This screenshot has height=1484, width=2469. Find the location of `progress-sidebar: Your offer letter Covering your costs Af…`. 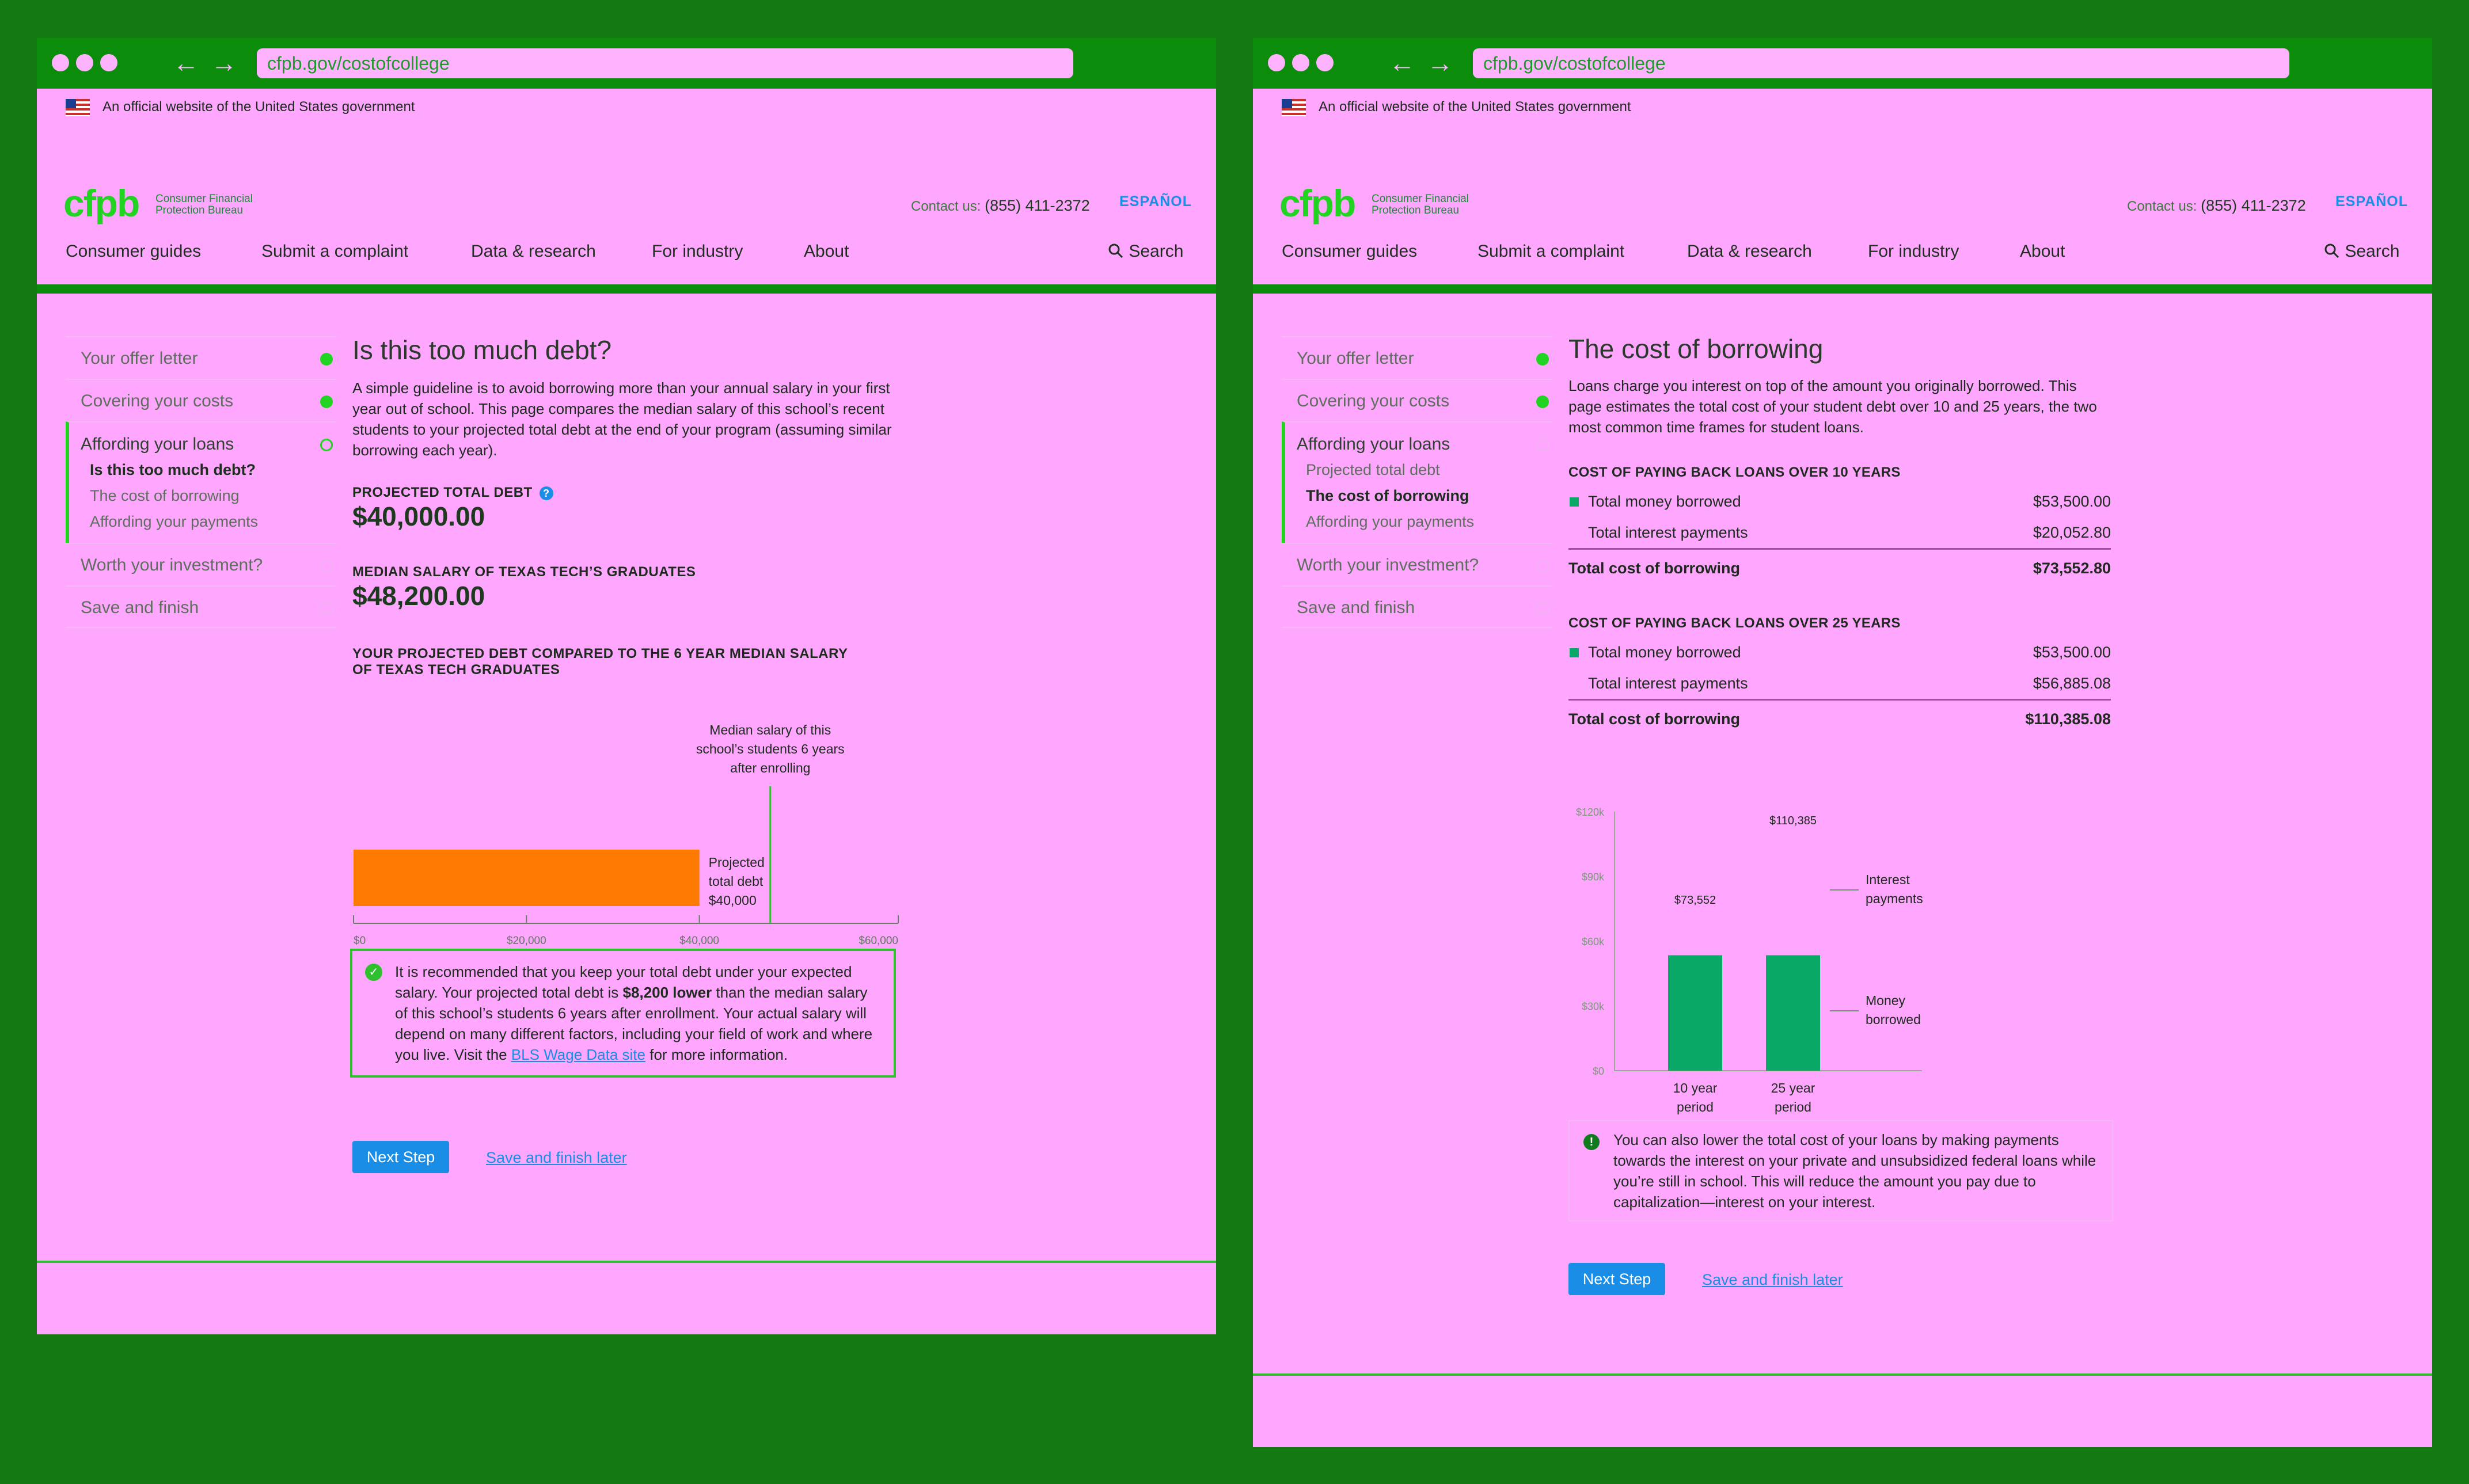

progress-sidebar: Your offer letter Covering your costs Af… is located at coordinates (1417, 482).